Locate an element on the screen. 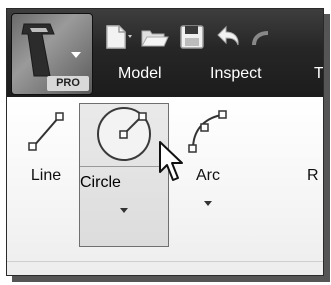 The image size is (331, 285). rectangle-tool-button: R is located at coordinates (315, 172).